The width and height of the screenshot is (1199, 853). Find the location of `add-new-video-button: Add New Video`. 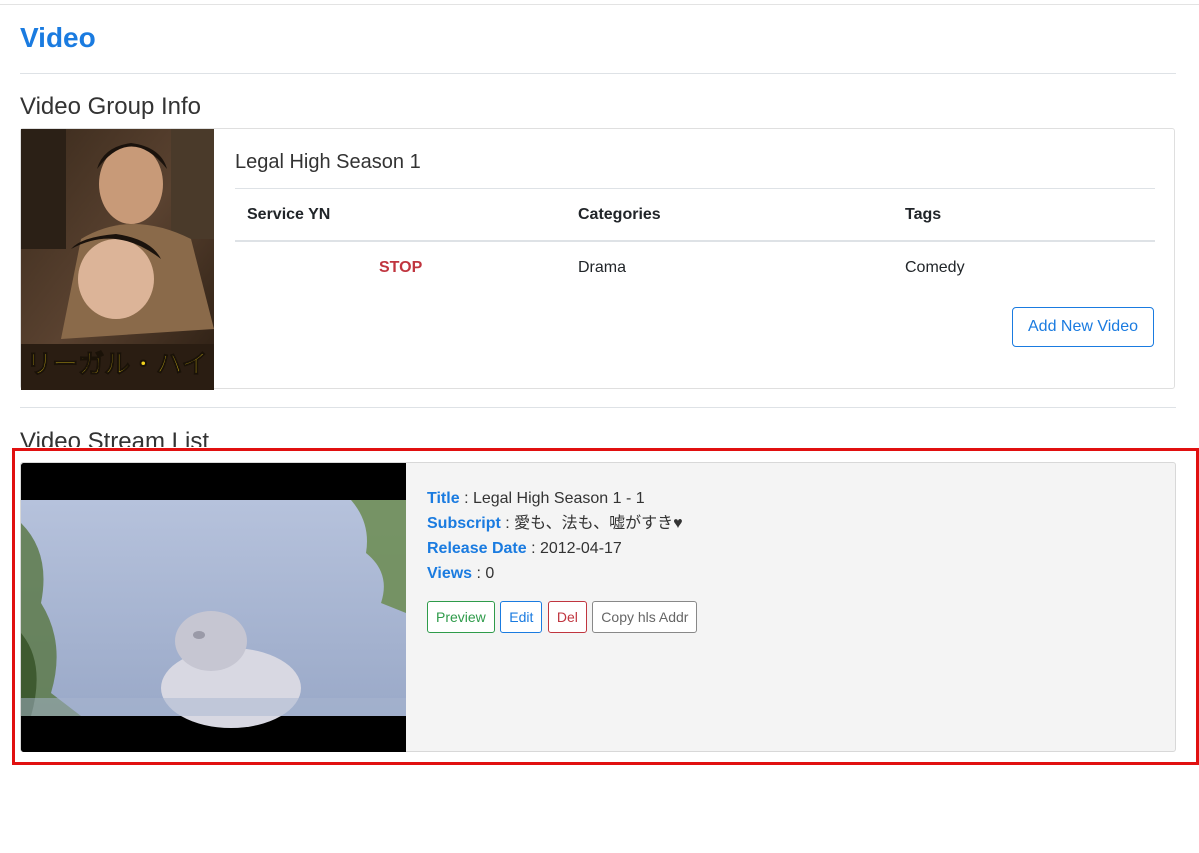

add-new-video-button: Add New Video is located at coordinates (1083, 327).